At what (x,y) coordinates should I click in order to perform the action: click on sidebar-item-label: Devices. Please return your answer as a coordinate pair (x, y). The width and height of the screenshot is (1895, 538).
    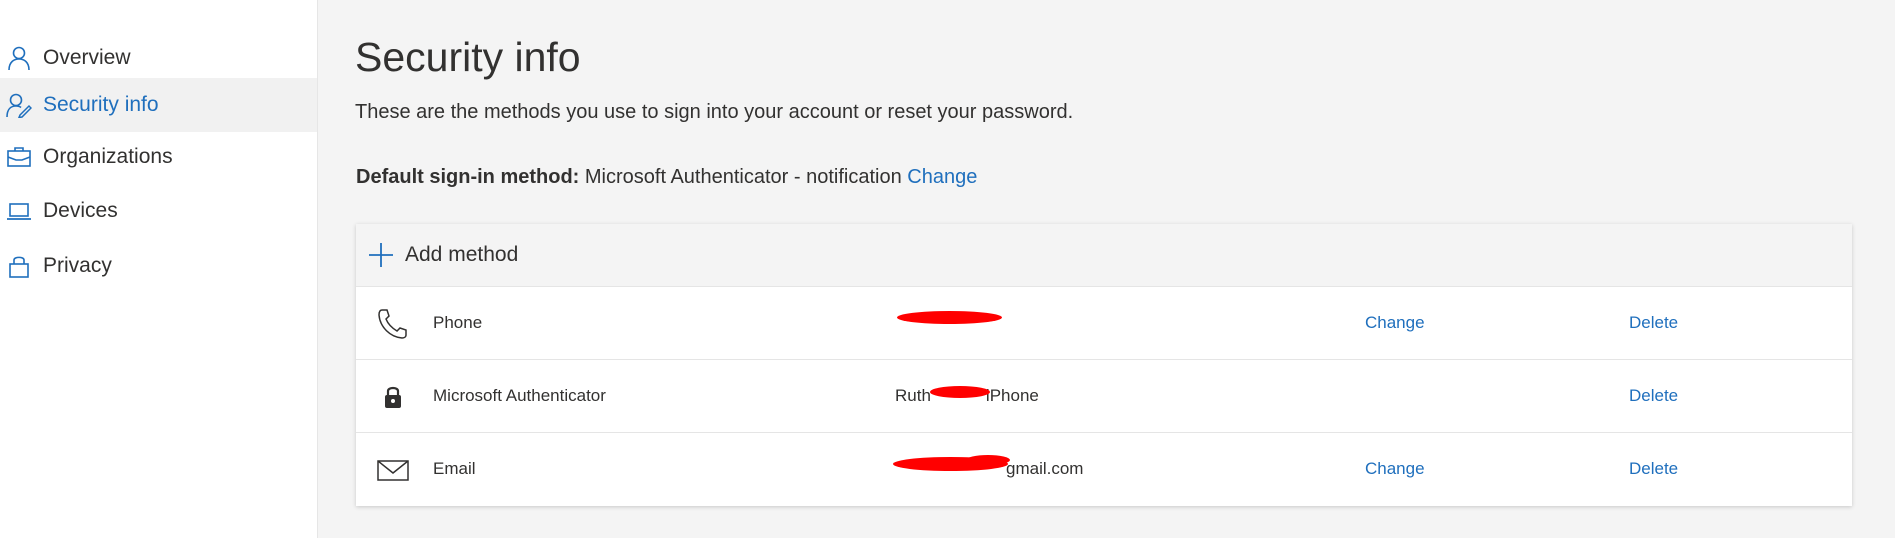
    Looking at the image, I should click on (80, 210).